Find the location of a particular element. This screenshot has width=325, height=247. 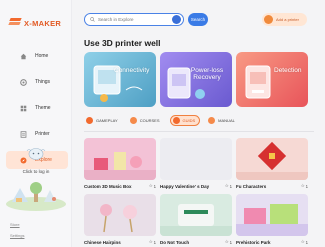

printer-icon is located at coordinates (23, 134).